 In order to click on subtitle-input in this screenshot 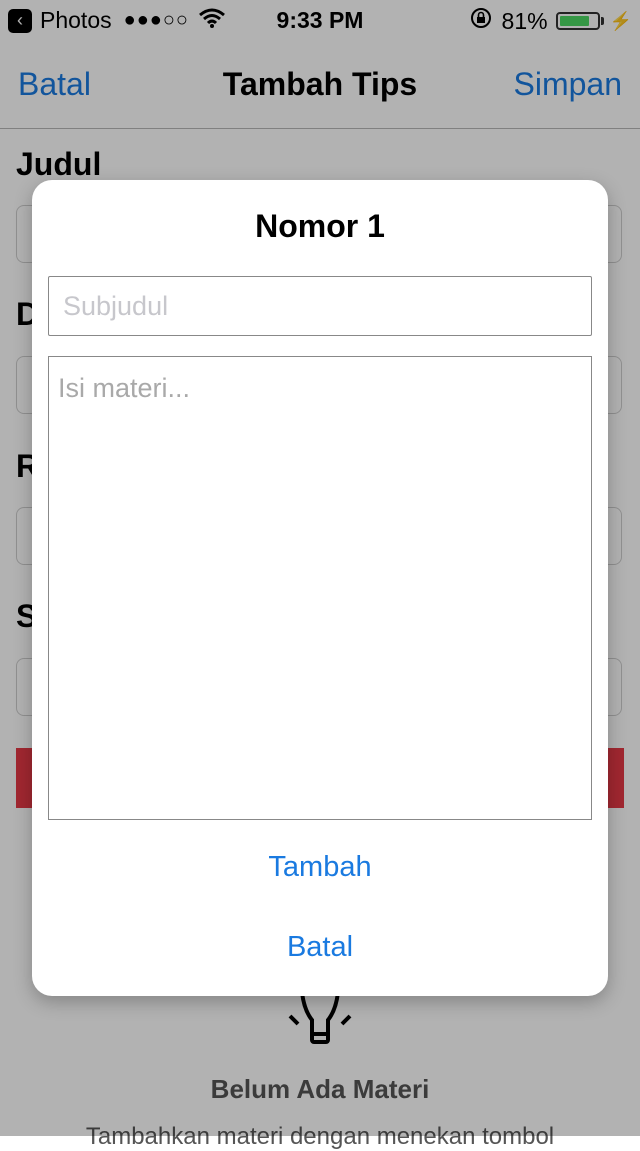, I will do `click(320, 306)`.